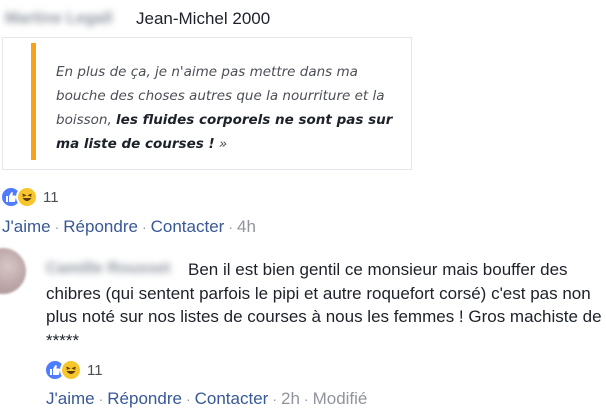 This screenshot has width=606, height=419. I want to click on comment1-reaction-count: 11, so click(51, 197).